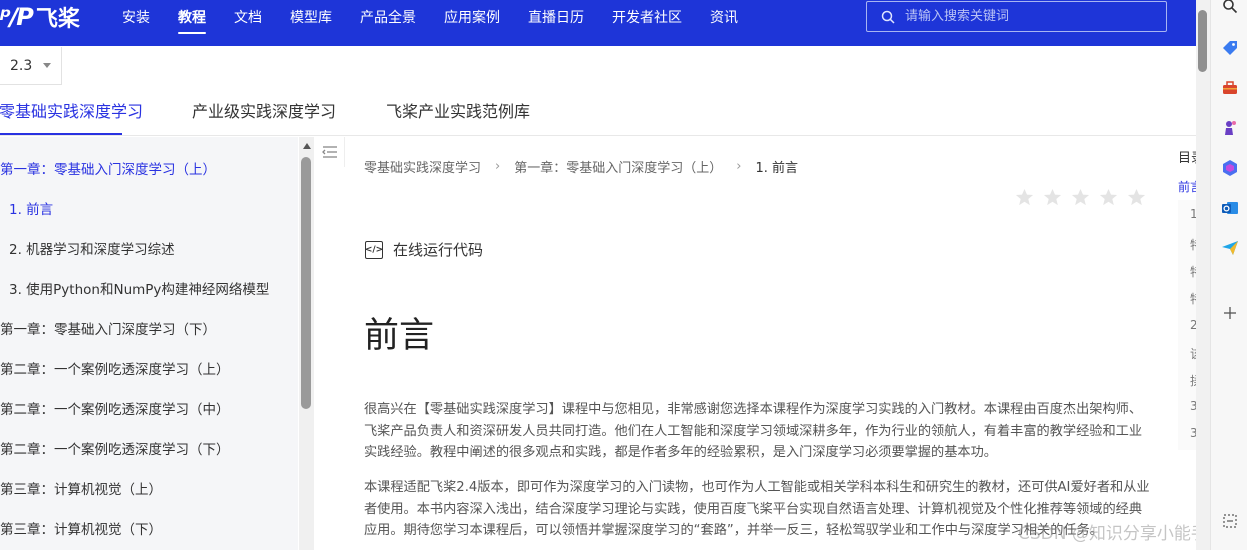  I want to click on breadcrumb: 零基础实践深度学习 › 第一章：零基础入门深度学习（上） › 1. 前言, so click(581, 166).